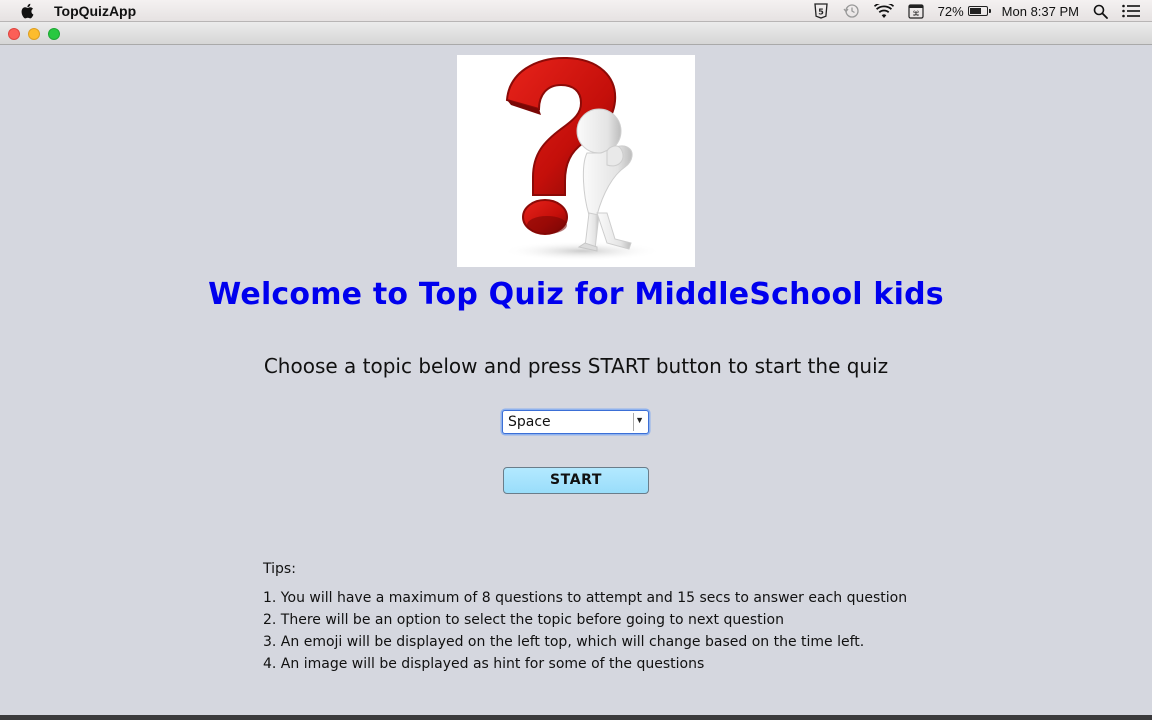 The image size is (1152, 720). What do you see at coordinates (975, 11) in the screenshot?
I see `battery-level` at bounding box center [975, 11].